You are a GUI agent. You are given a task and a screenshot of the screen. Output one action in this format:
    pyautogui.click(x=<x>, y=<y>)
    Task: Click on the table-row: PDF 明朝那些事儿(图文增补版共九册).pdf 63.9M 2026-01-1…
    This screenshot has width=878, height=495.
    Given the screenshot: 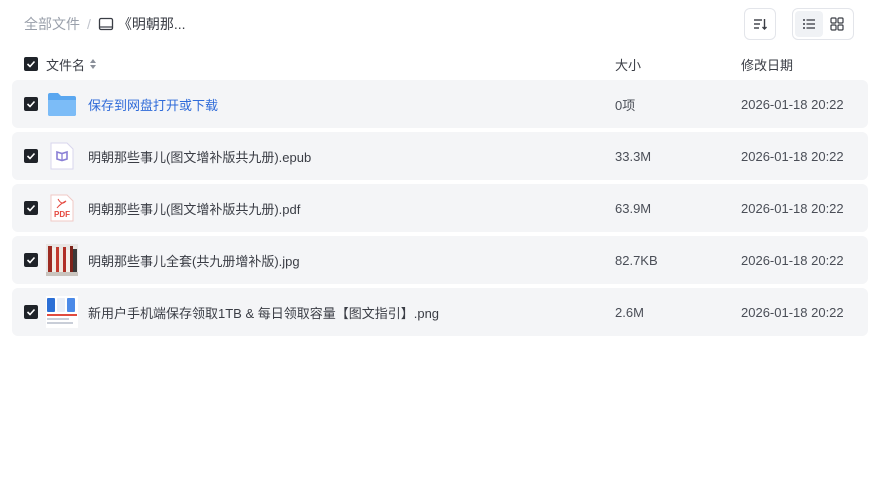 What is the action you would take?
    pyautogui.click(x=440, y=208)
    